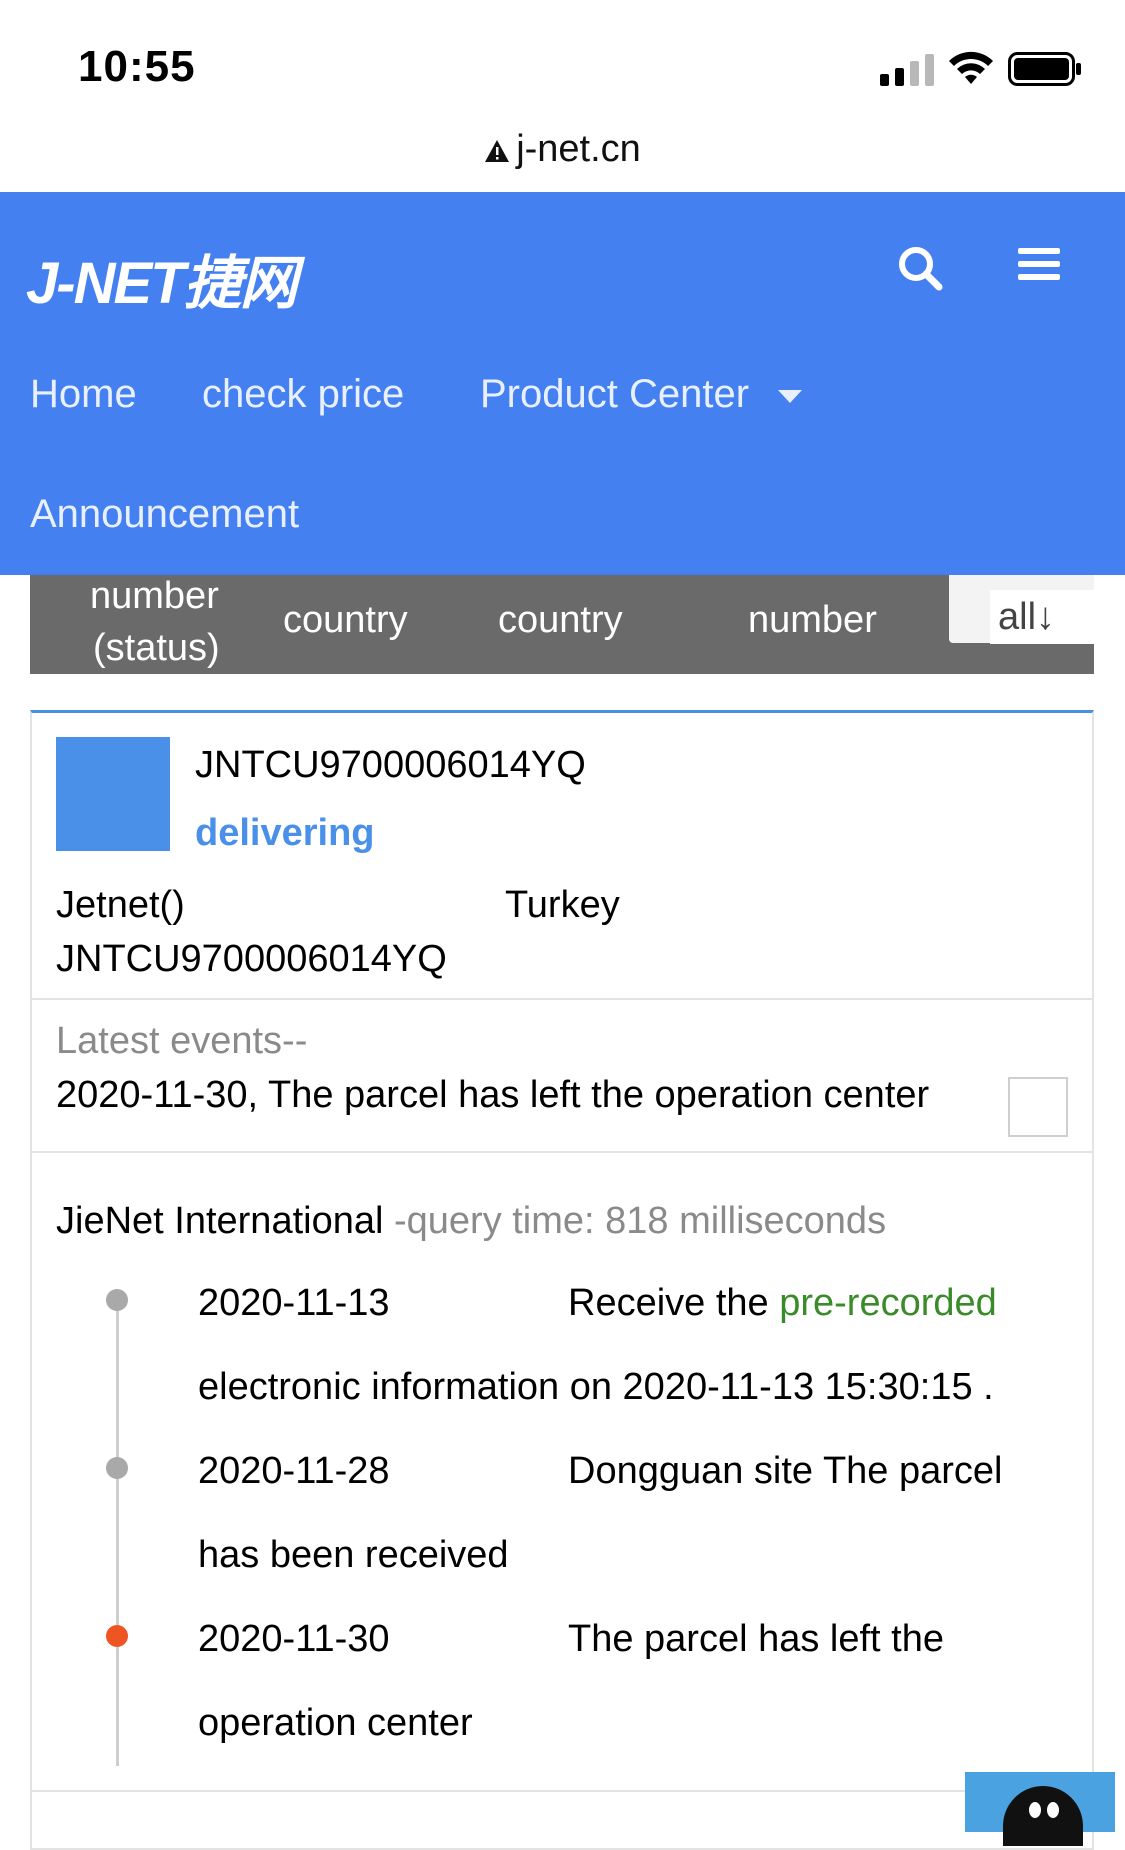 The image size is (1125, 1850). I want to click on query-time: -query time: 818 milliseconds, so click(635, 1221).